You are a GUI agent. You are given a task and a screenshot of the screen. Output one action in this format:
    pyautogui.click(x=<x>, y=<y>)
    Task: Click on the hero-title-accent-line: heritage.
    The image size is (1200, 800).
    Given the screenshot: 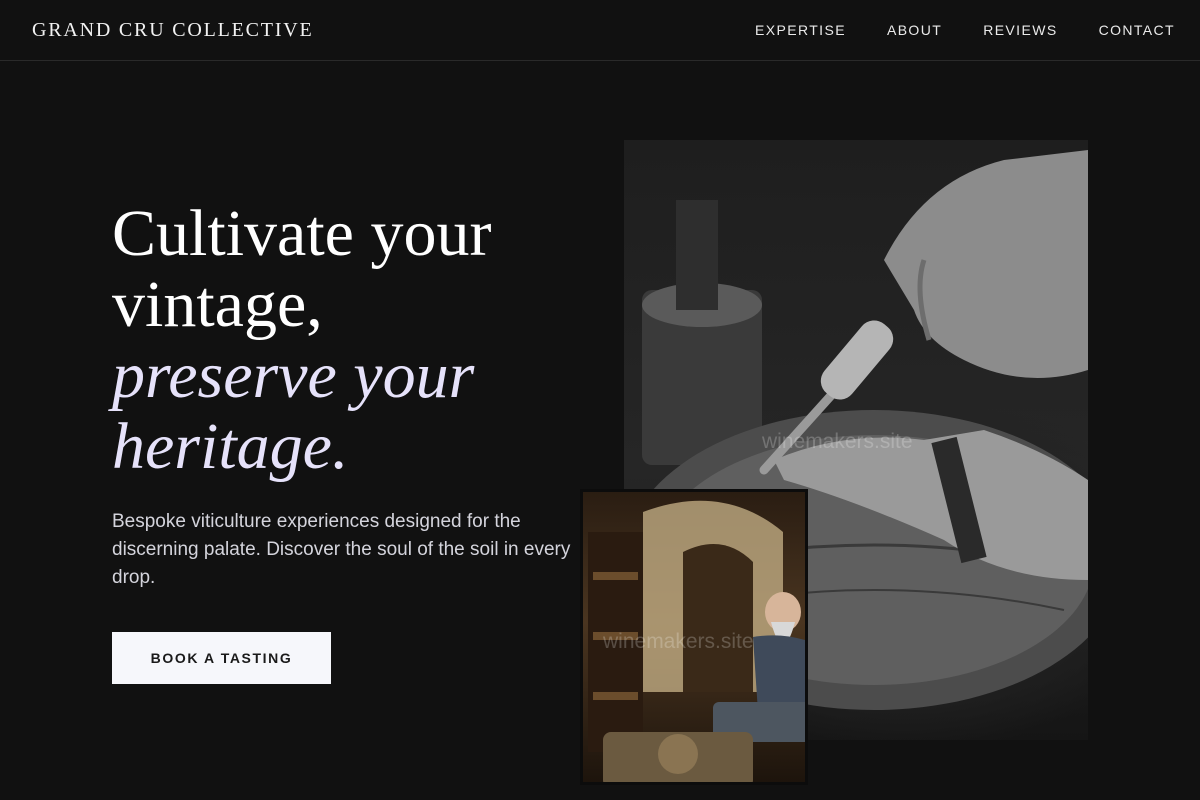 What is the action you would take?
    pyautogui.click(x=230, y=446)
    